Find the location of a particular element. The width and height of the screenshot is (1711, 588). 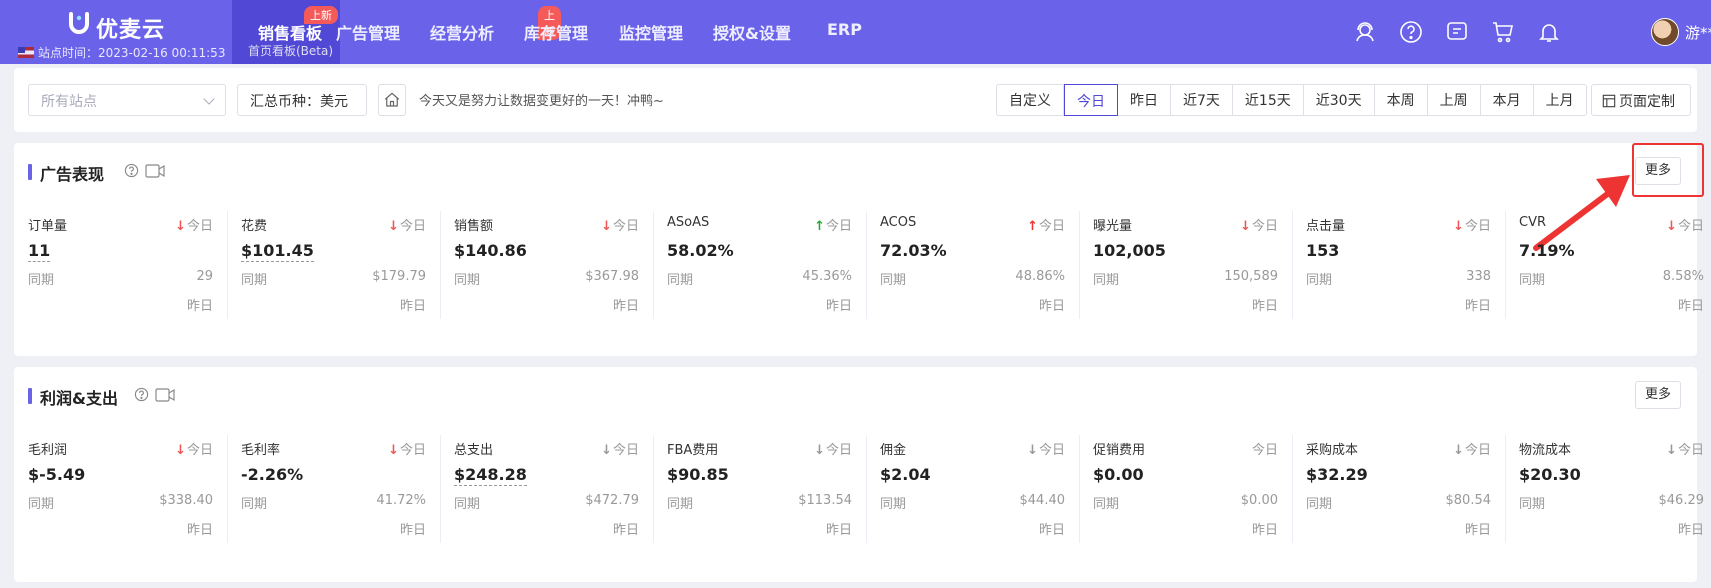

help-icon is located at coordinates (1411, 32).